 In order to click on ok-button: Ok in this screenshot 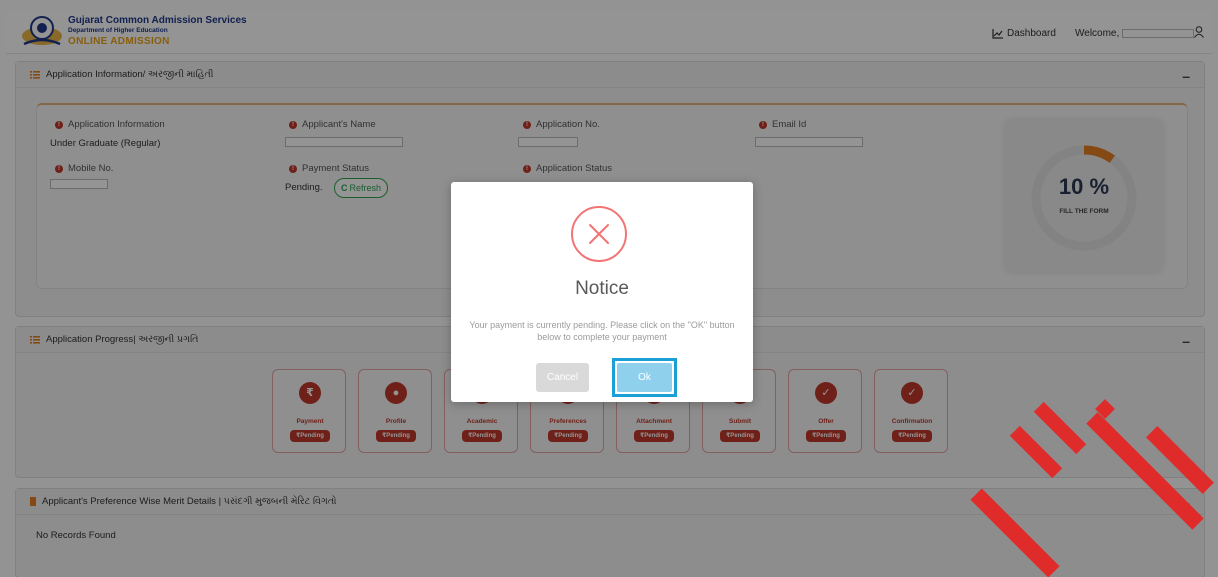, I will do `click(644, 377)`.